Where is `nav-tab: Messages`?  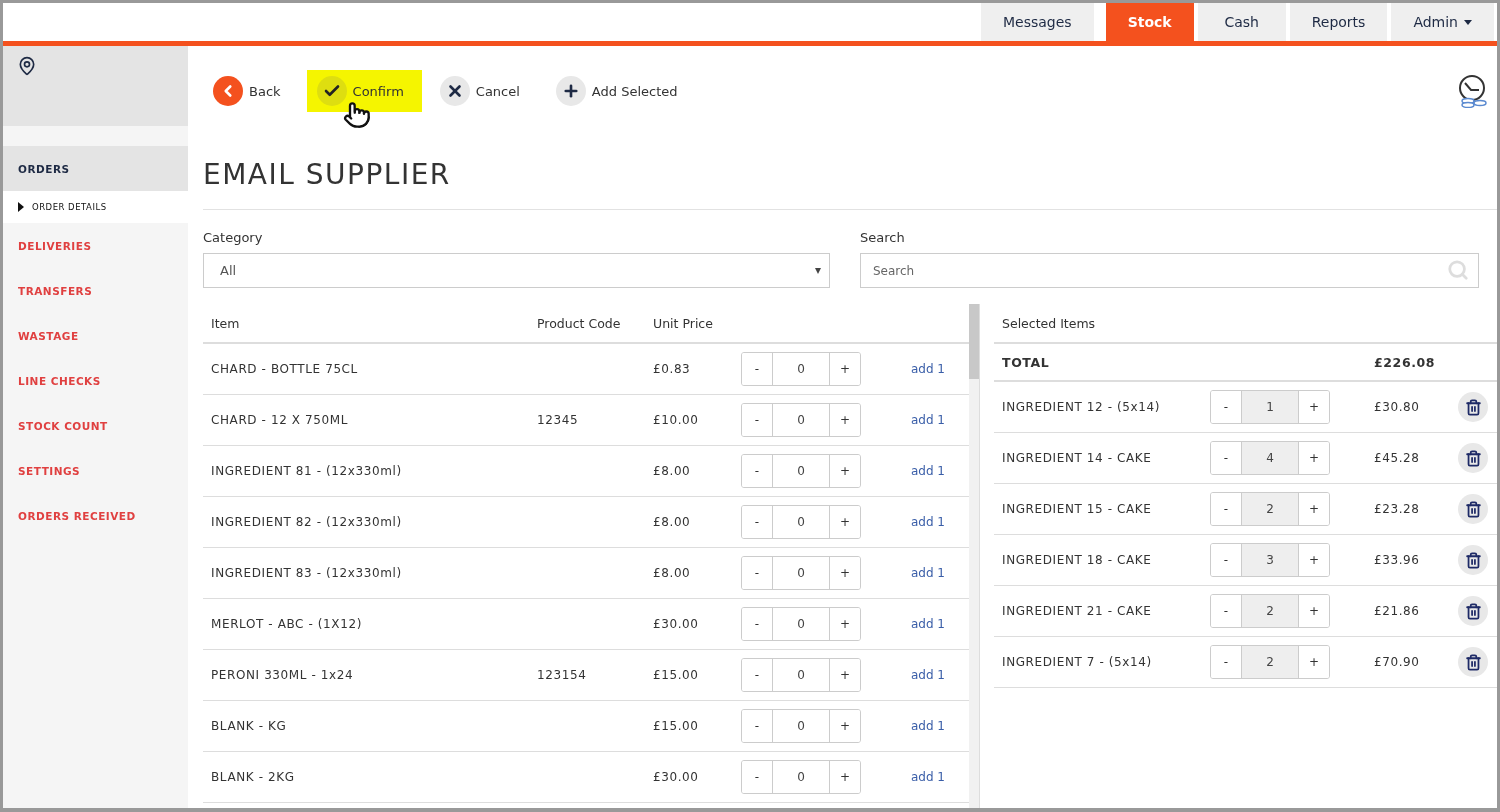
nav-tab: Messages is located at coordinates (1037, 22).